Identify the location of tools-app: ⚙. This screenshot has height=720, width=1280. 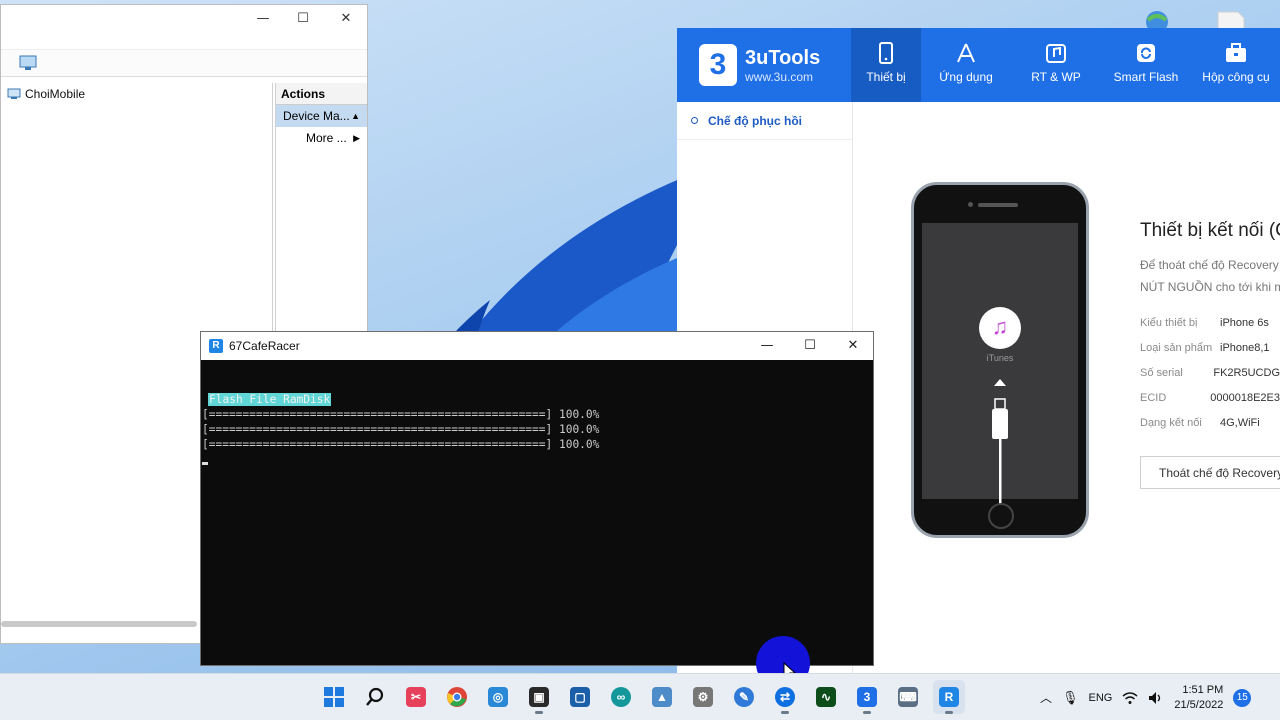
(703, 697).